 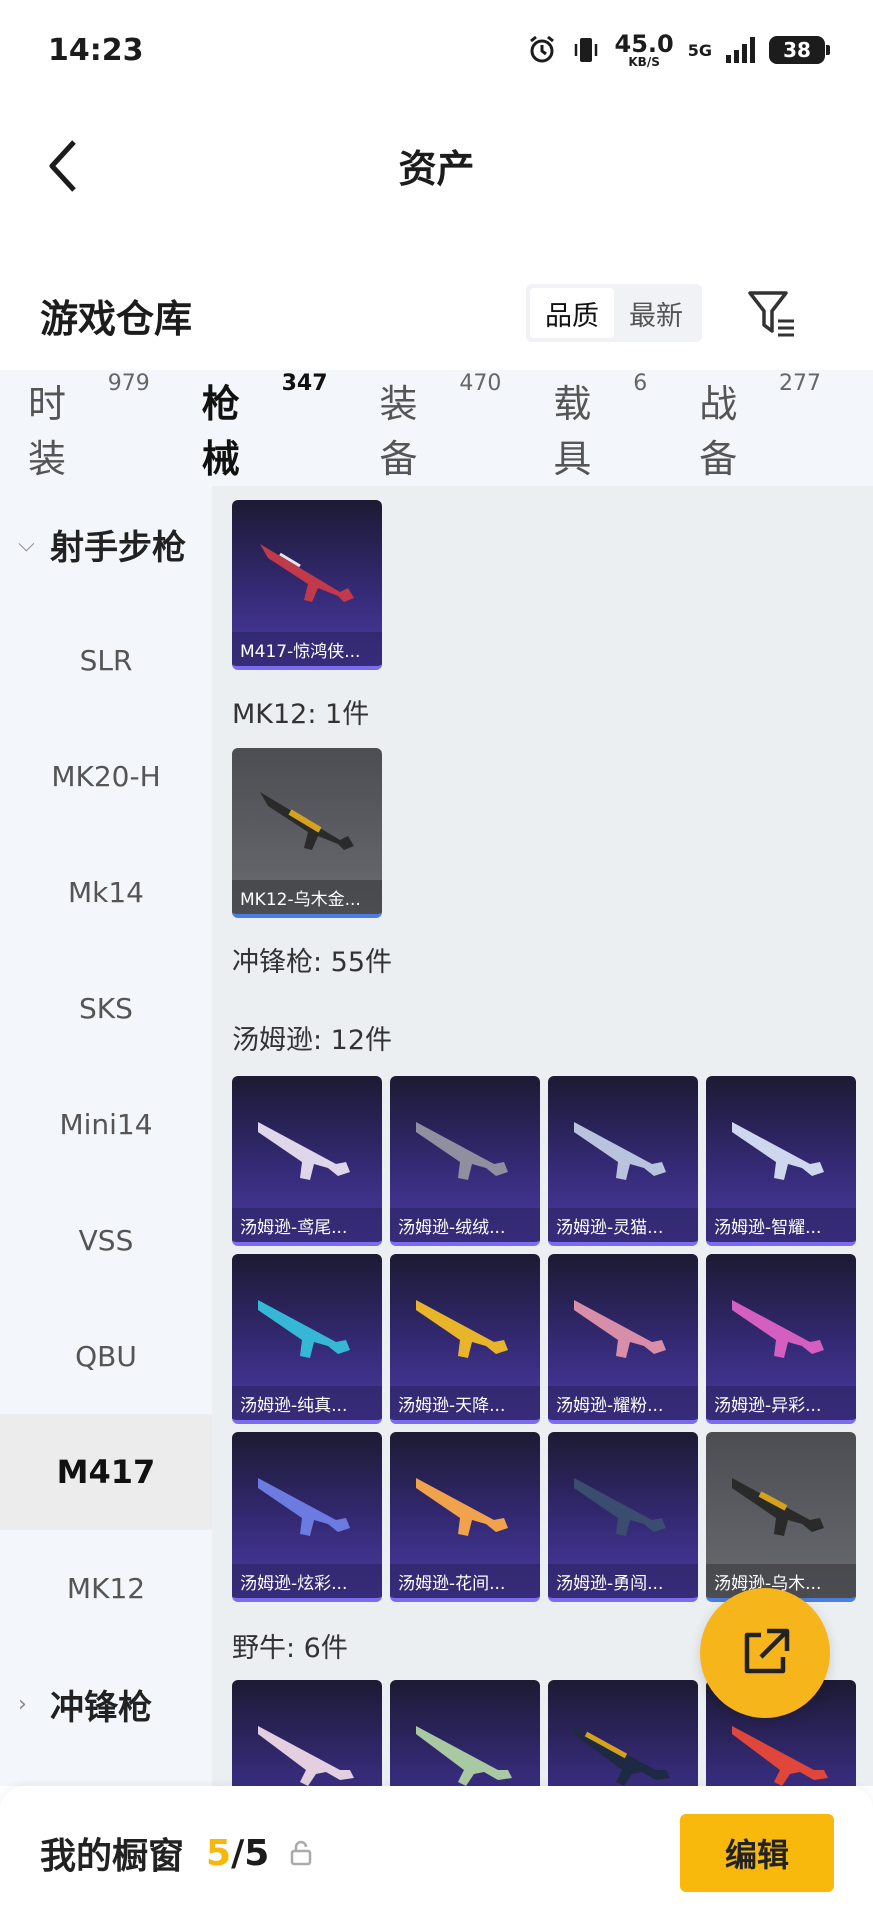 I want to click on showcase-count-current: 5, so click(x=219, y=1853).